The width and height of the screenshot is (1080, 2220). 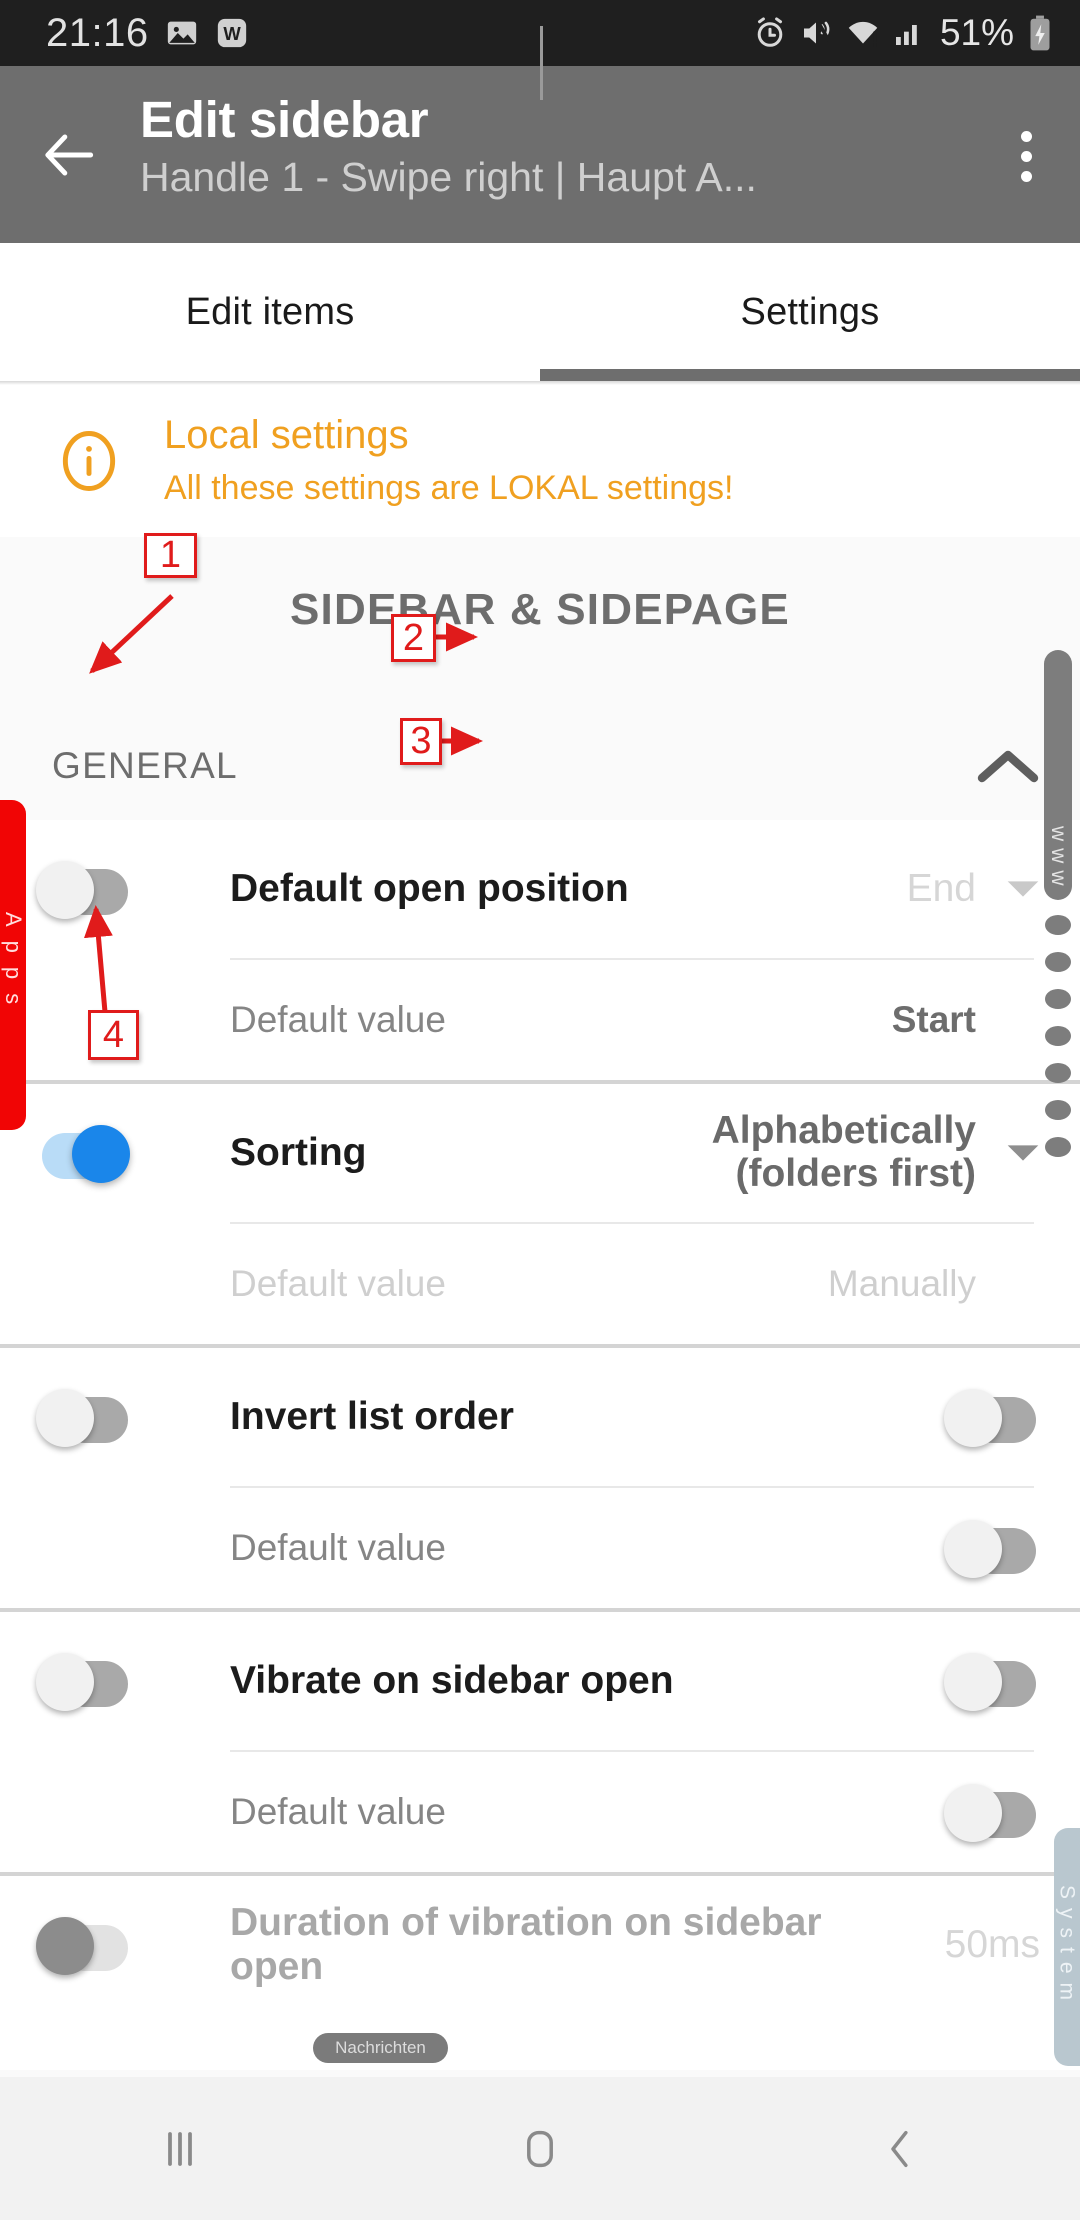 What do you see at coordinates (810, 375) in the screenshot?
I see `tab-active-indicator` at bounding box center [810, 375].